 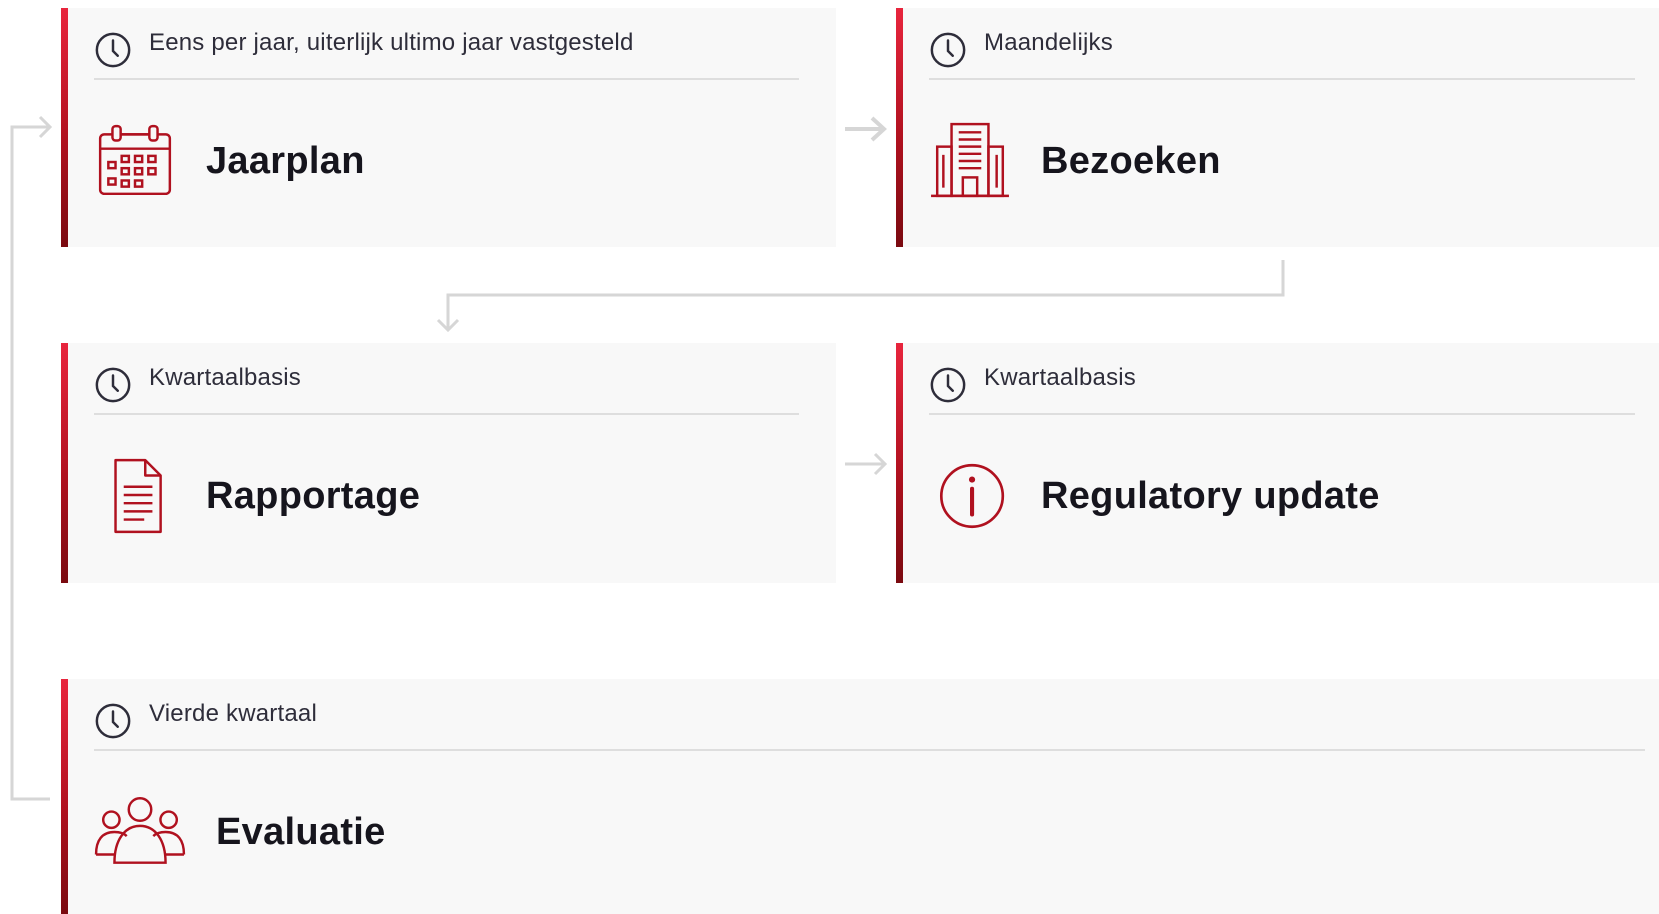 I want to click on card-bezoeken: Maandelijks Bezoeken, so click(x=1277, y=127).